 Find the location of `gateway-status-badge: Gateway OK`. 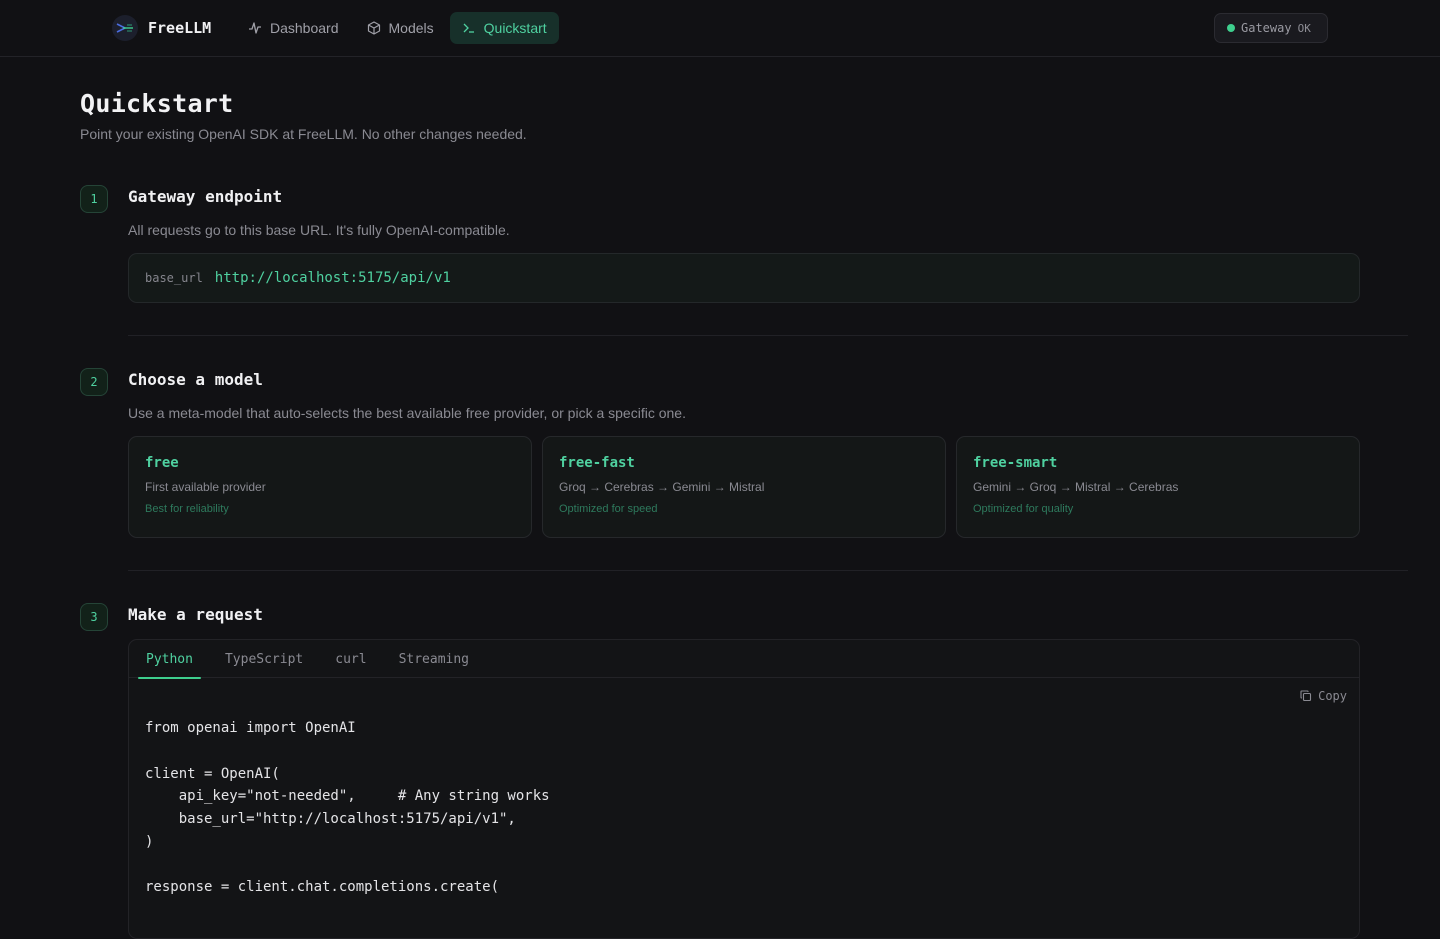

gateway-status-badge: Gateway OK is located at coordinates (1271, 28).